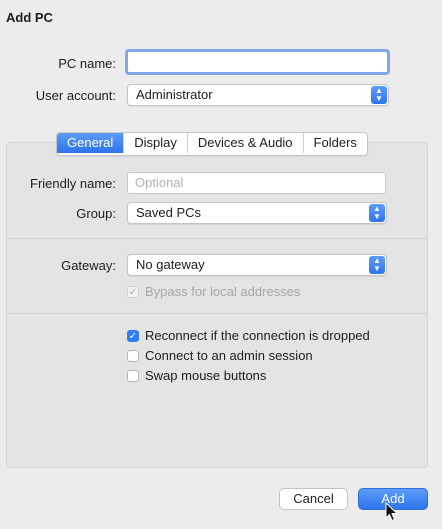  I want to click on tab-folders: Folders, so click(335, 143).